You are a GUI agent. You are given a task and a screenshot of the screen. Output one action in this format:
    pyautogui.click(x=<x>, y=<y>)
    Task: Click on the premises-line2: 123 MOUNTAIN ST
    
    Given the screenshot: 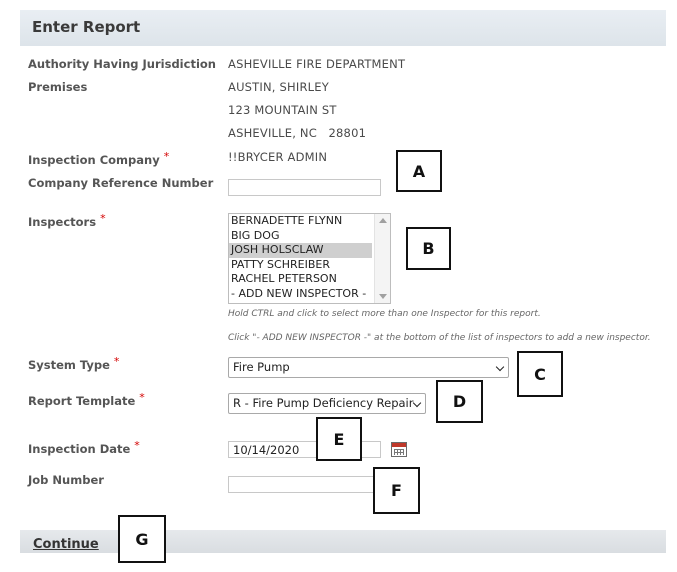 What is the action you would take?
    pyautogui.click(x=282, y=110)
    